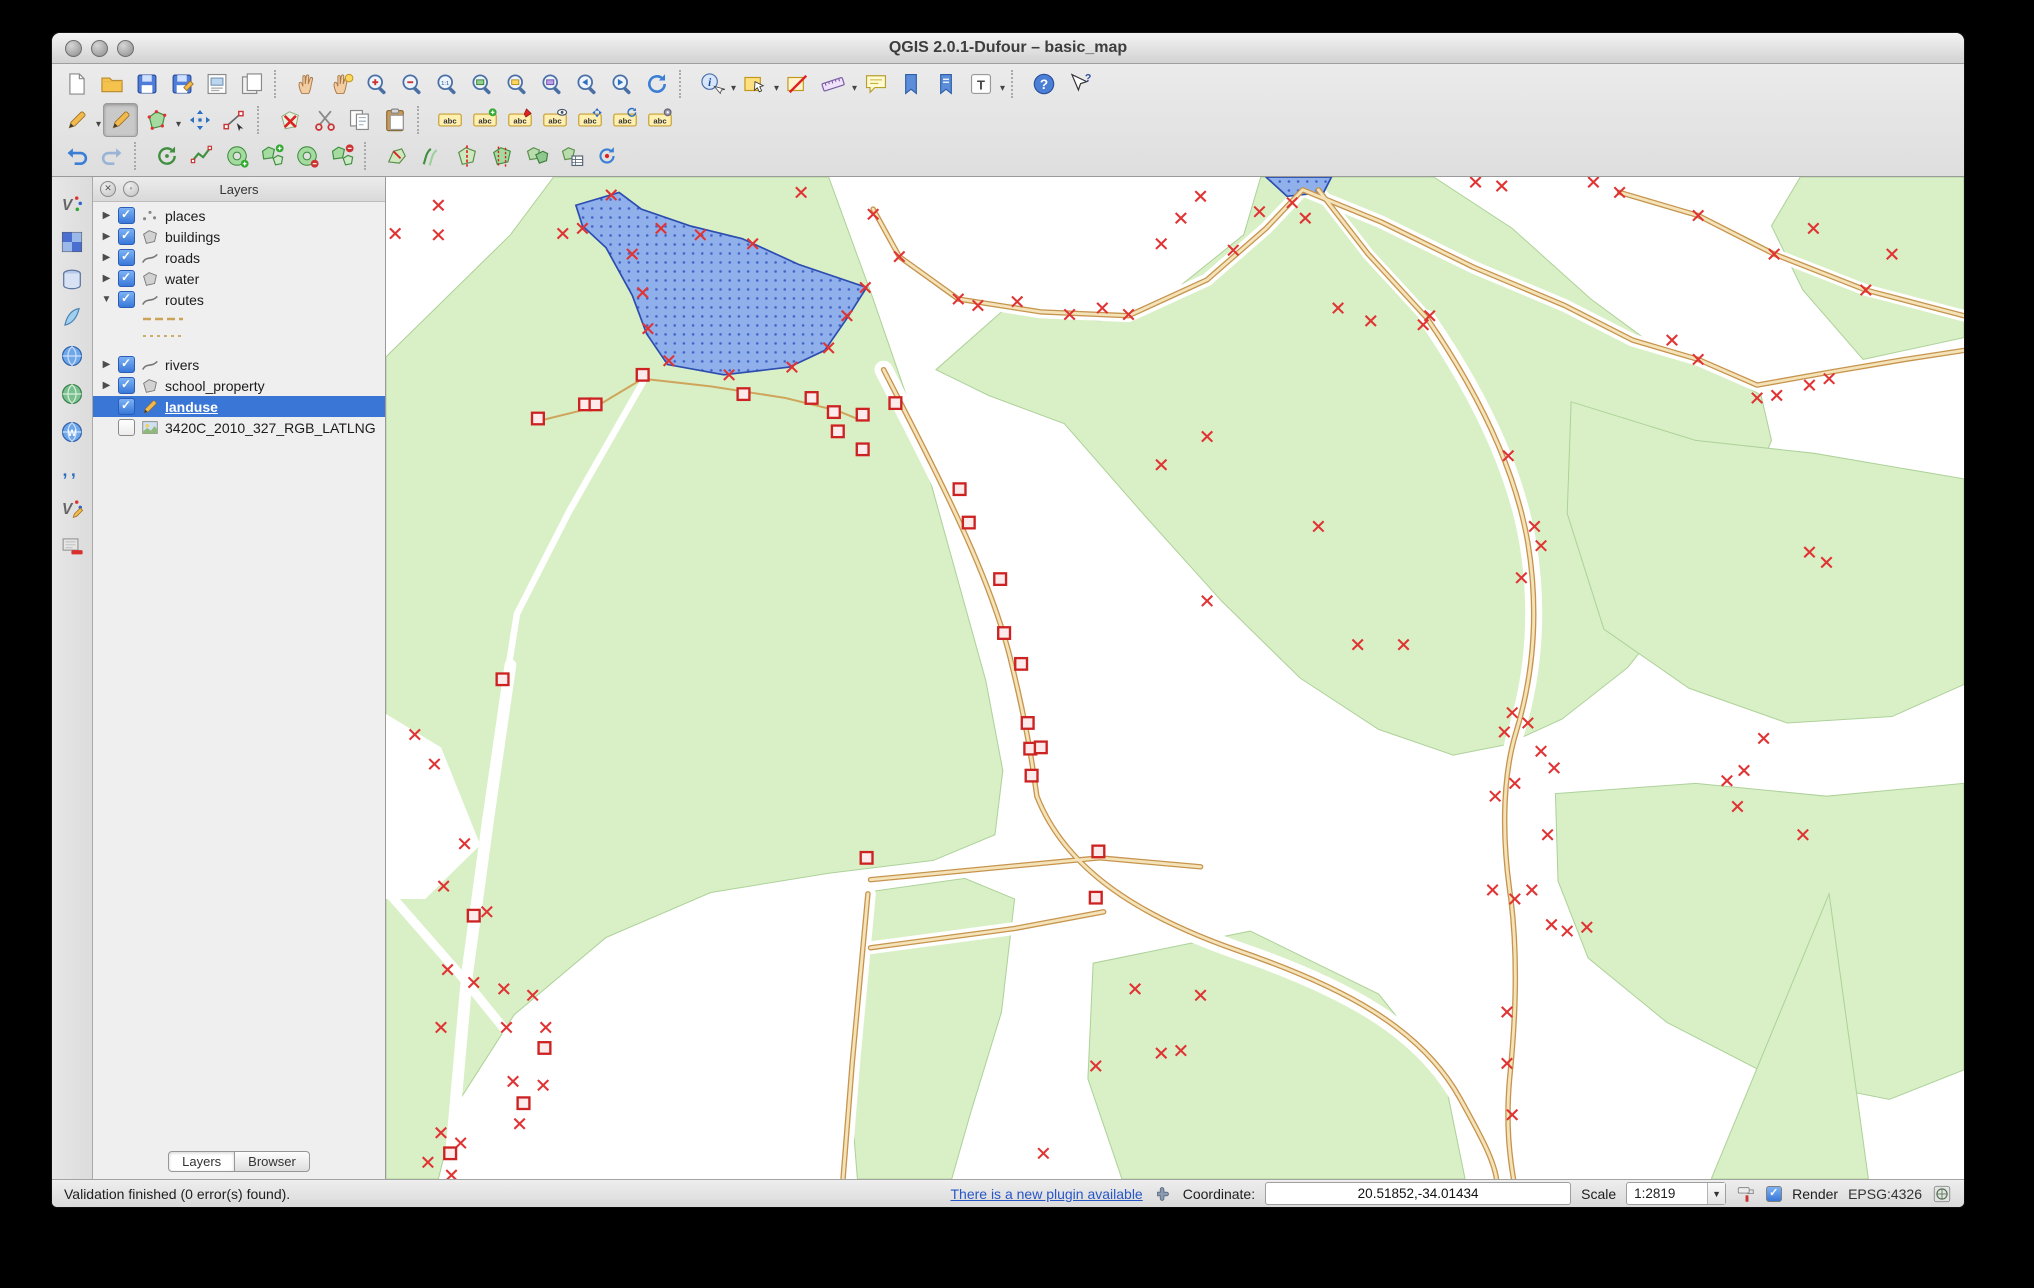 This screenshot has height=1288, width=2034. I want to click on add-raster-layer-button, so click(72, 242).